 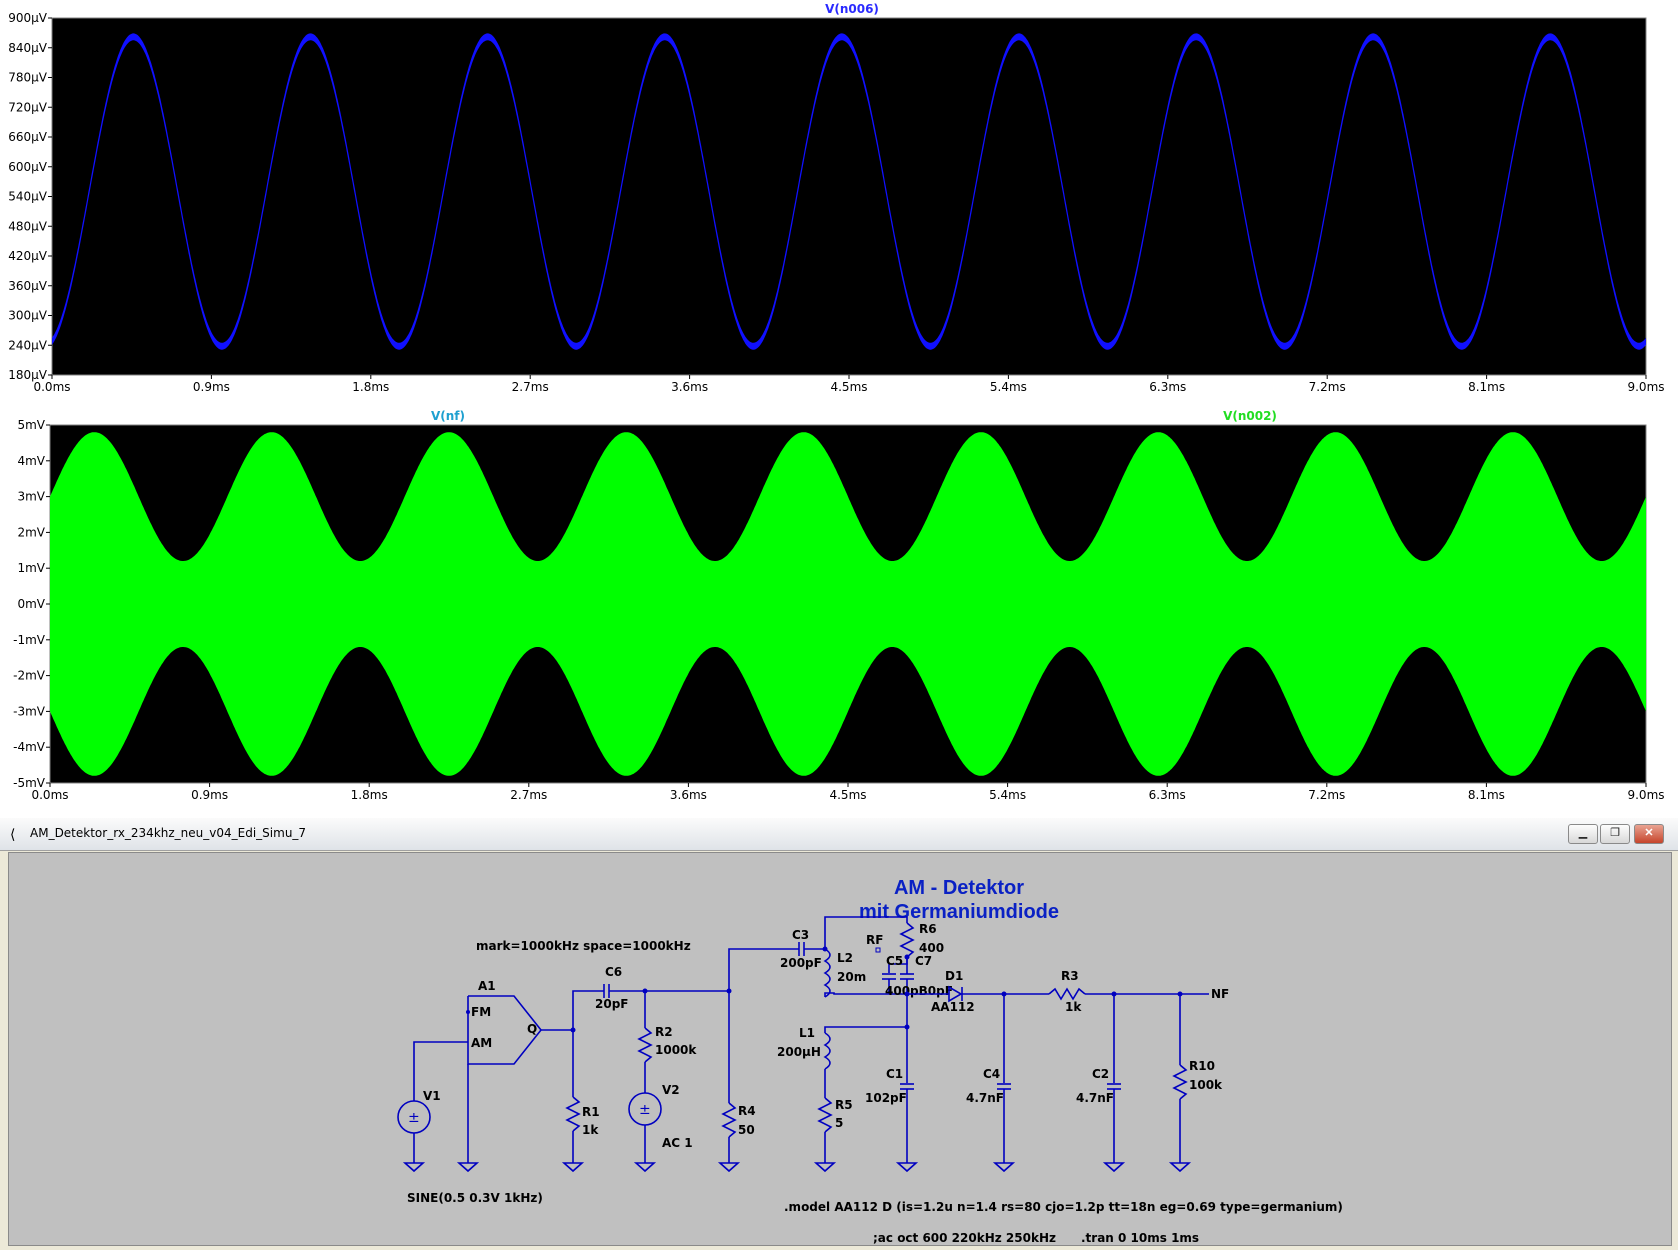 What do you see at coordinates (414, 1167) in the screenshot?
I see `ground-icon-v1` at bounding box center [414, 1167].